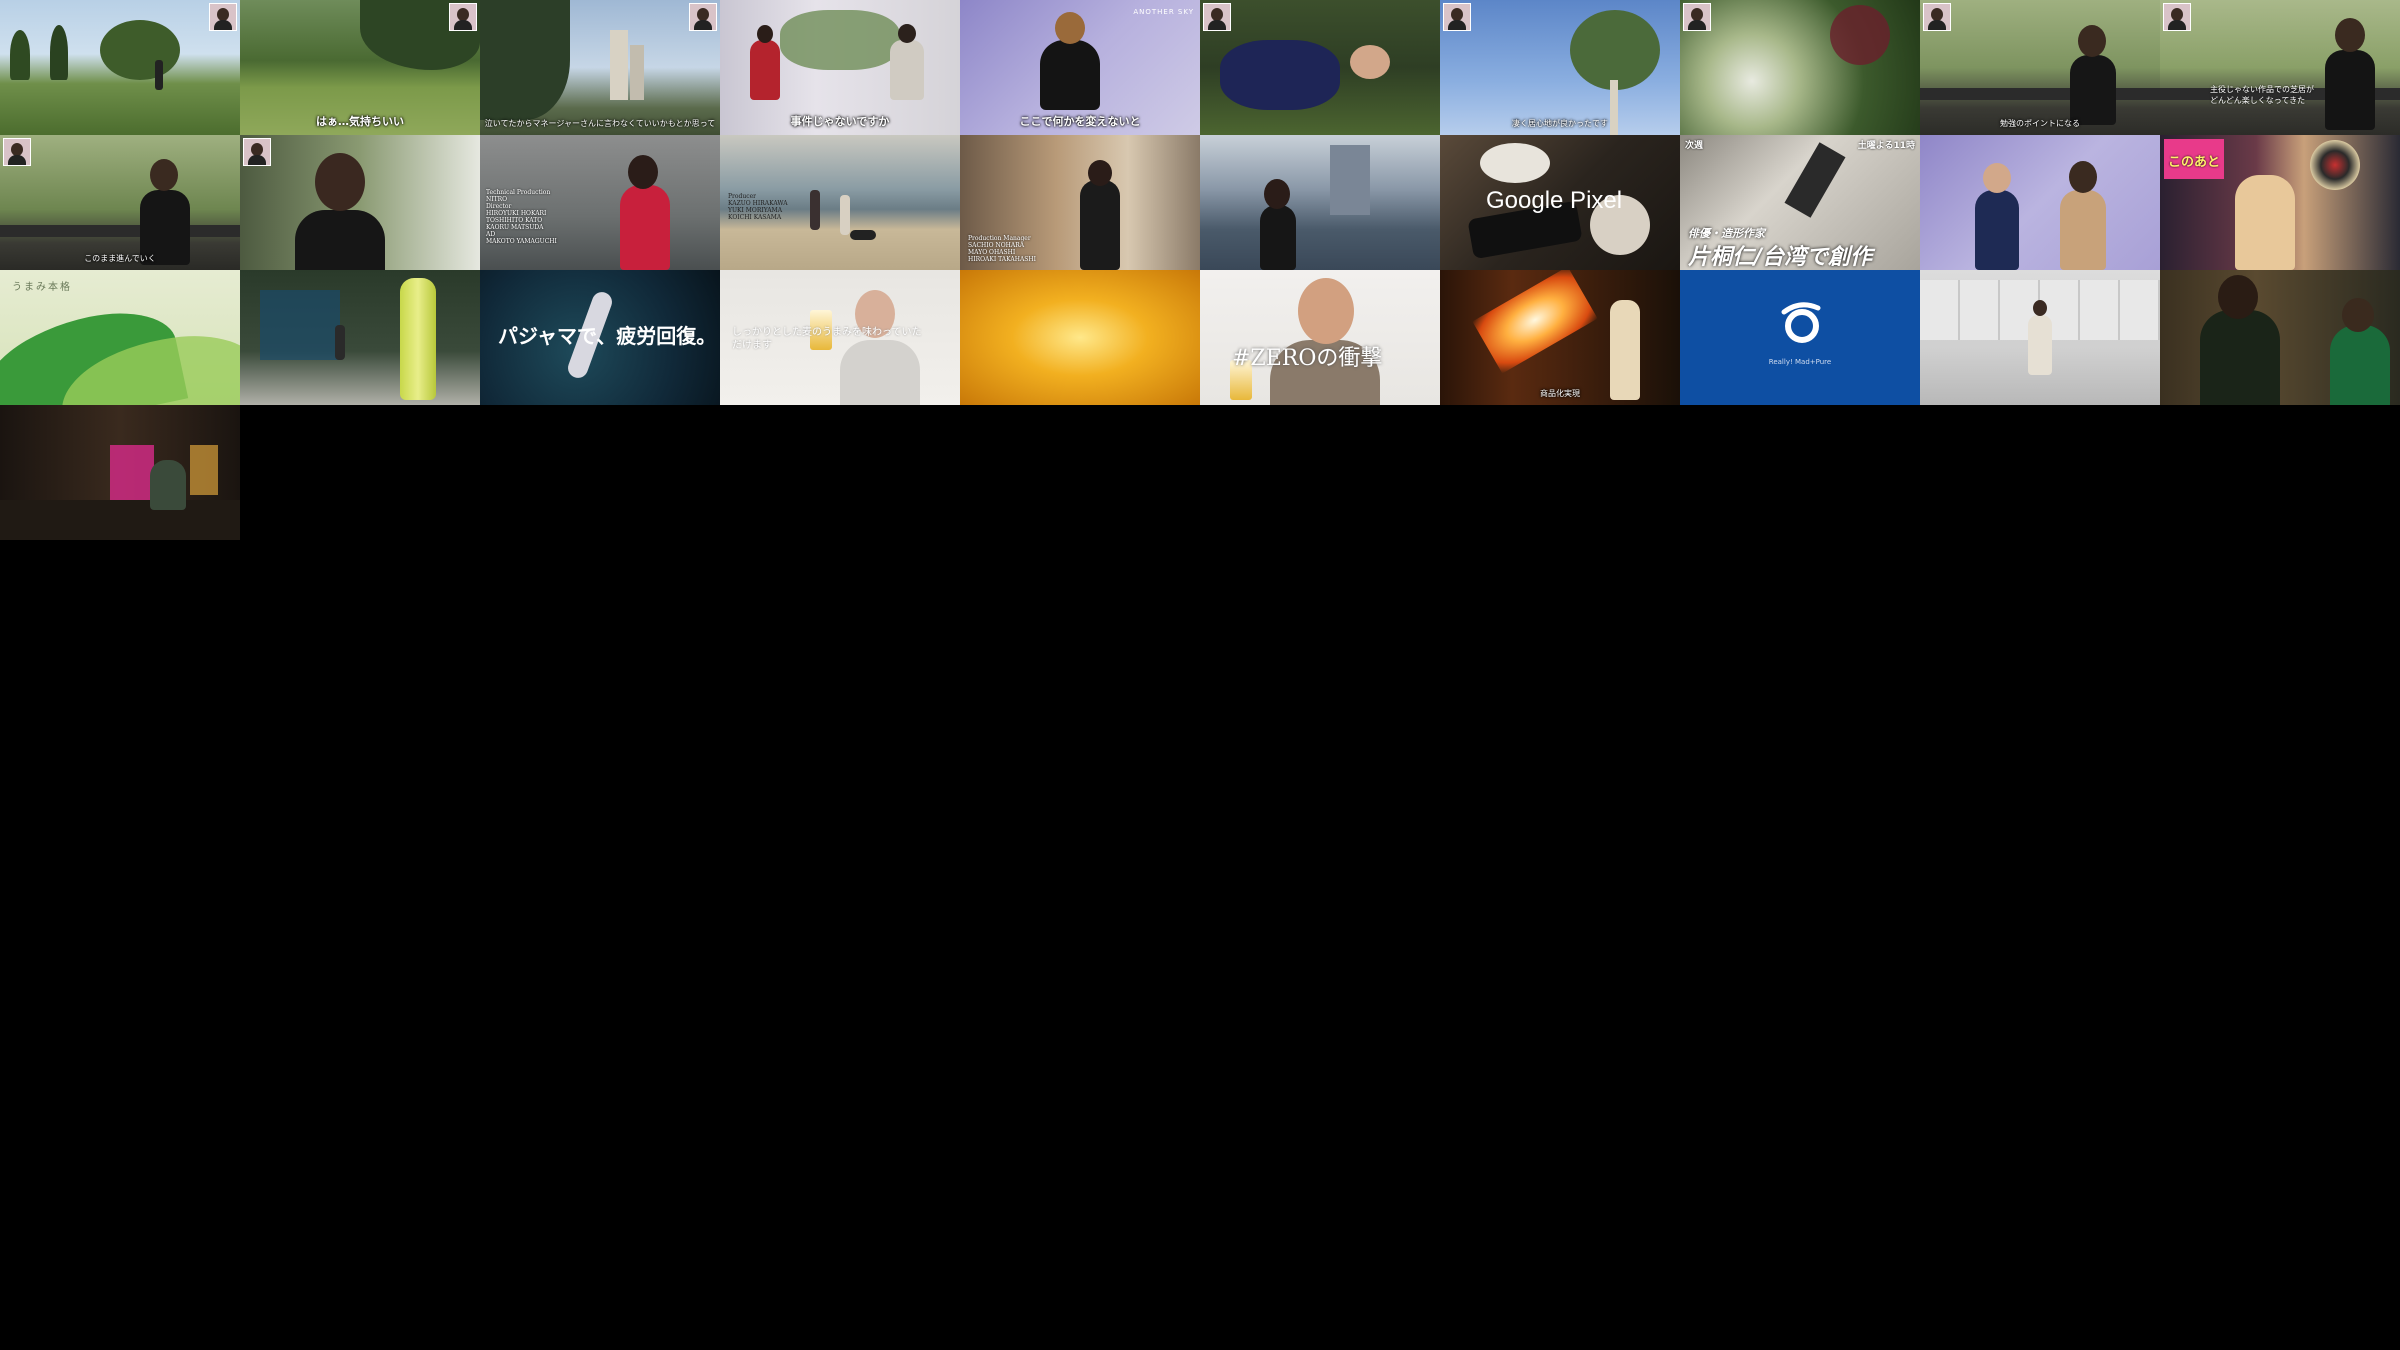 This screenshot has height=1350, width=2400. I want to click on golden-pour-scene, so click(1080, 337).